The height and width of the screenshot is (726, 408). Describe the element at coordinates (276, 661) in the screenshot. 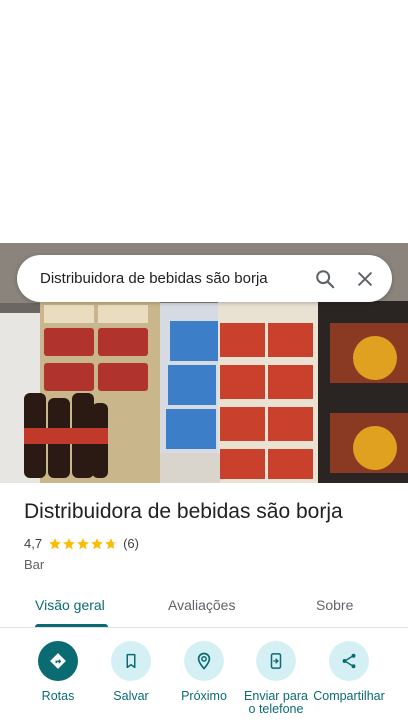

I see `send-to-phone-icon` at that location.